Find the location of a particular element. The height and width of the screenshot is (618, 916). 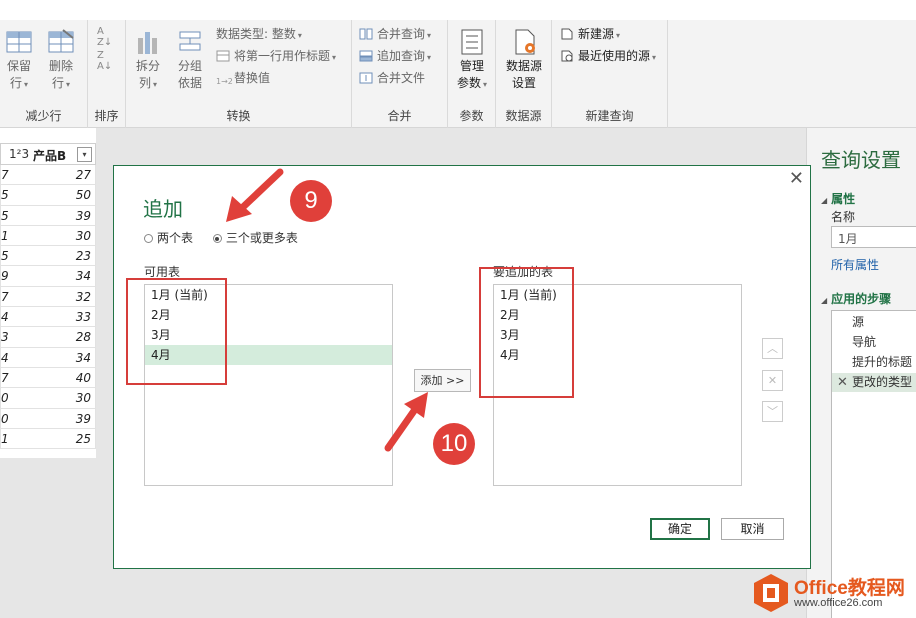

whole-number-type-icon: 1²3 is located at coordinates (19, 154).